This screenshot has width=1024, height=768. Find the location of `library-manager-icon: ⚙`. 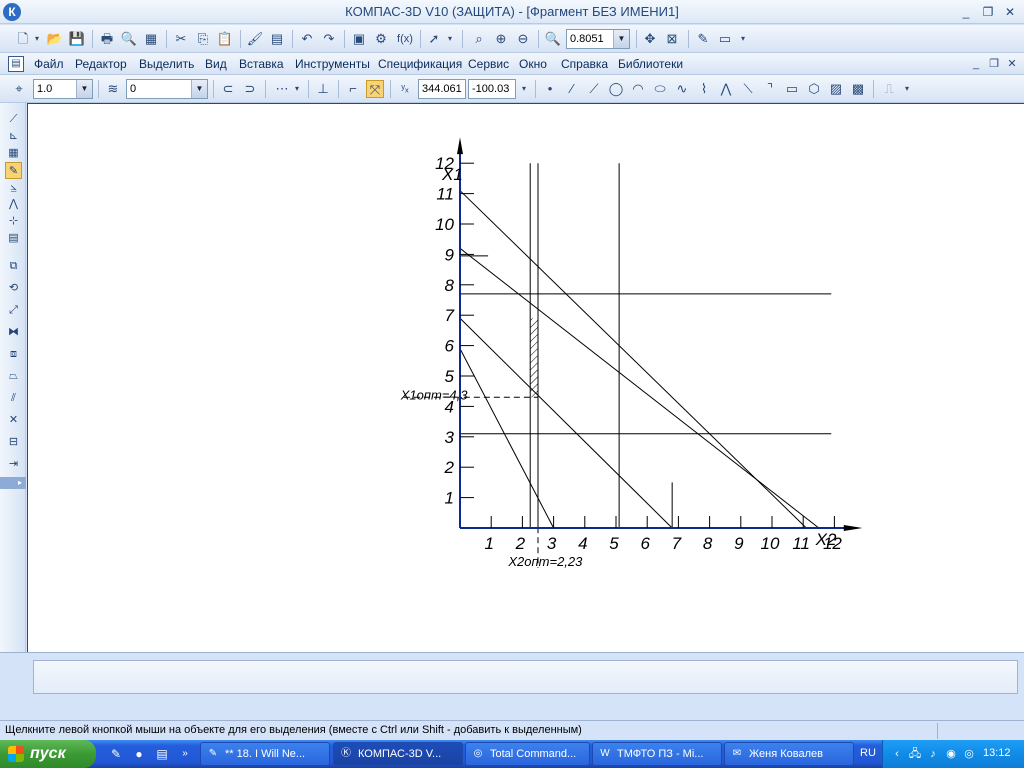

library-manager-icon: ⚙ is located at coordinates (381, 39).